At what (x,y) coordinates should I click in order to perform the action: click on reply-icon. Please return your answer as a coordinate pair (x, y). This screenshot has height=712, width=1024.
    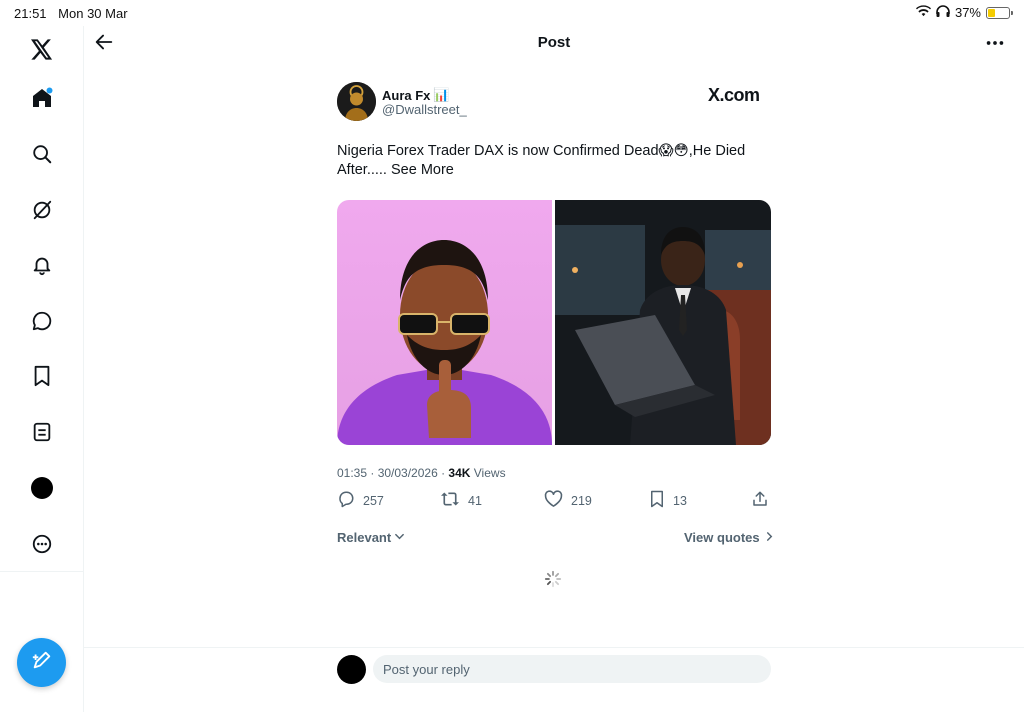
    Looking at the image, I should click on (346, 500).